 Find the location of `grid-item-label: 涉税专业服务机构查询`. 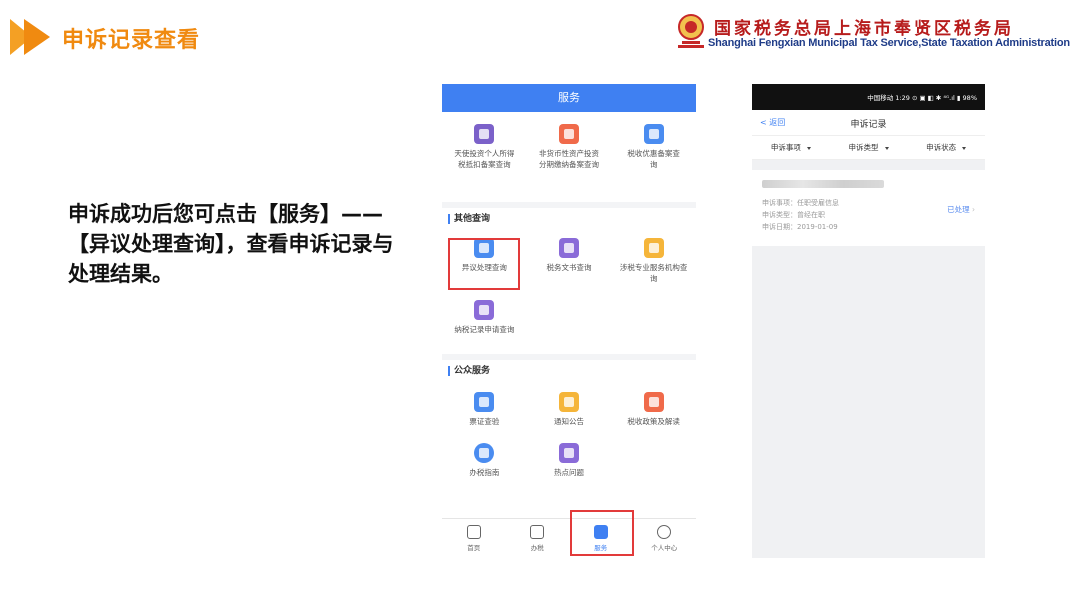

grid-item-label: 涉税专业服务机构查询 is located at coordinates (653, 273).